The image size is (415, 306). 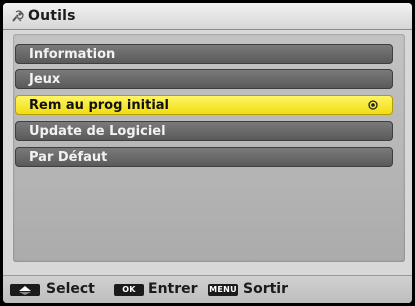 I want to click on menu-item-update-de-logiciel: Update de Logiciel, so click(x=204, y=131).